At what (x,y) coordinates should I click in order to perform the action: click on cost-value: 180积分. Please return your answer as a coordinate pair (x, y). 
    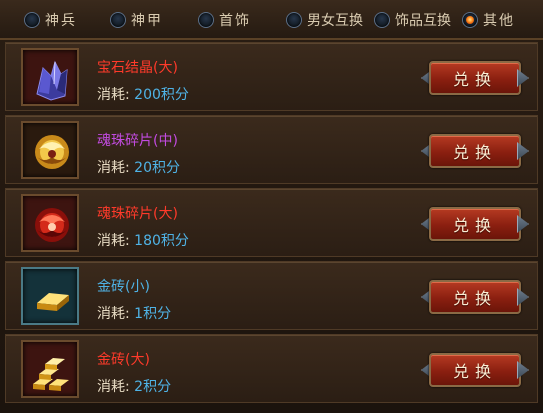
    Looking at the image, I should click on (161, 241).